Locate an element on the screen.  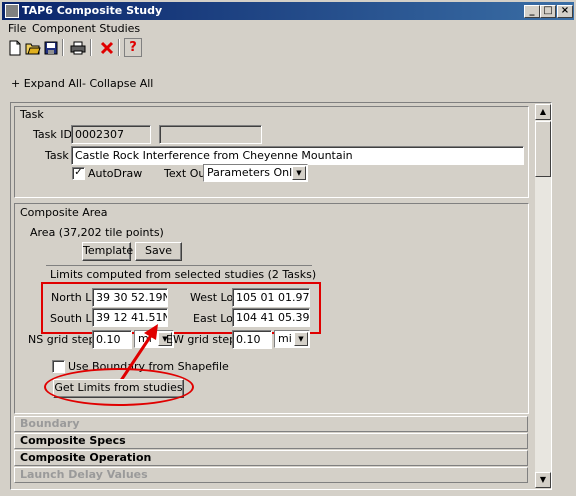
ew-grid-unit-select: mi ▼ is located at coordinates (292, 339).